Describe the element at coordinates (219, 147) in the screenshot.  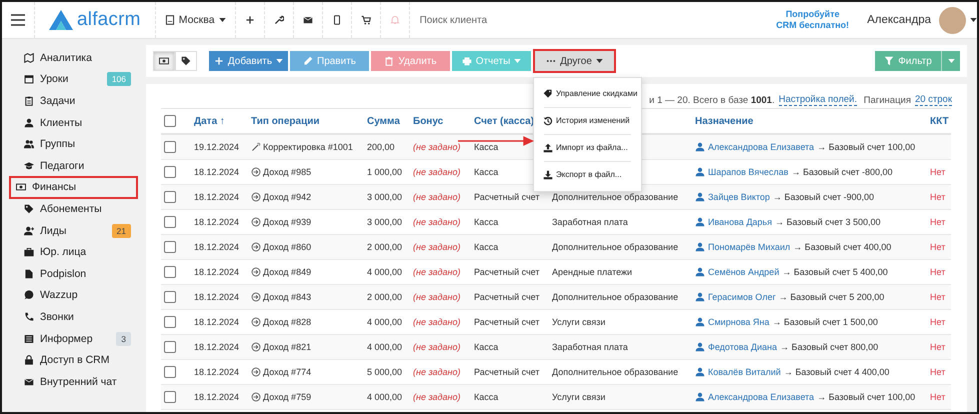
I see `date-cell: 19.12.2024` at that location.